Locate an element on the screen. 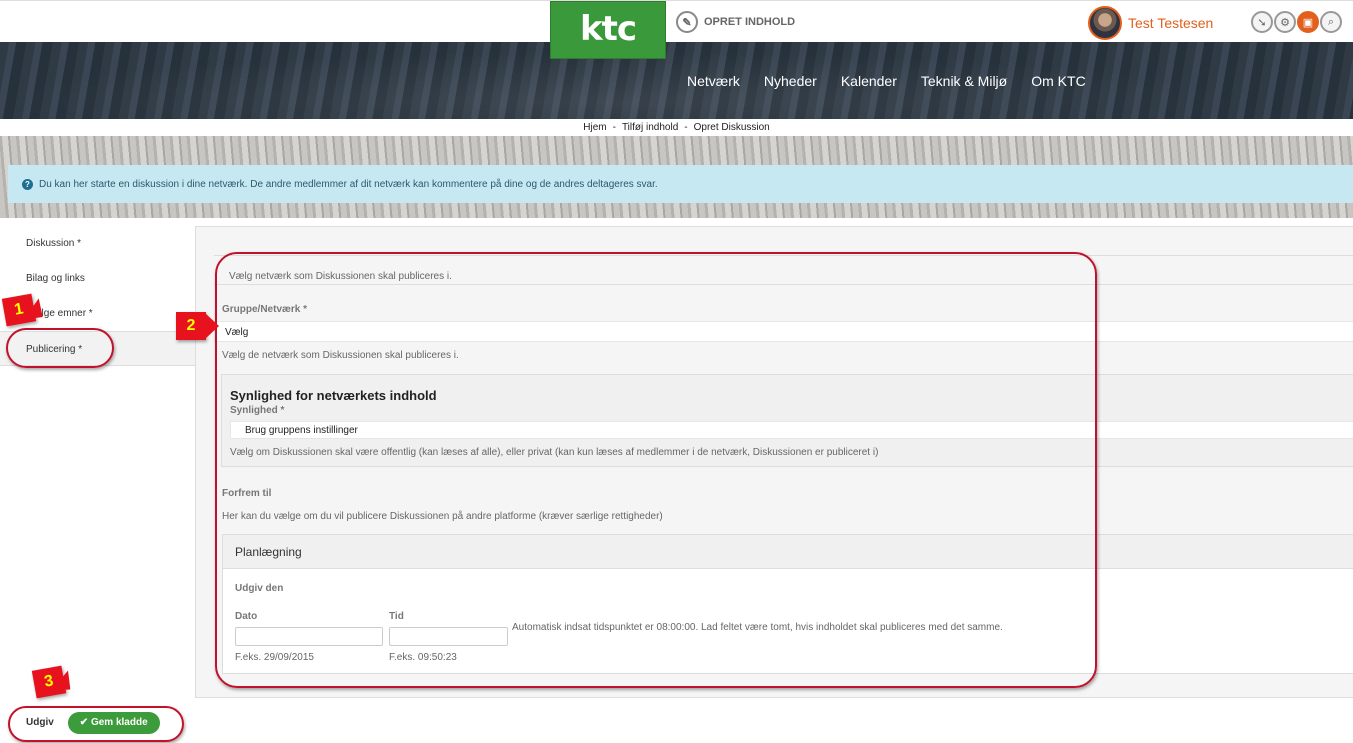 This screenshot has width=1353, height=743. nav-item-kalender: Kalender is located at coordinates (869, 81).